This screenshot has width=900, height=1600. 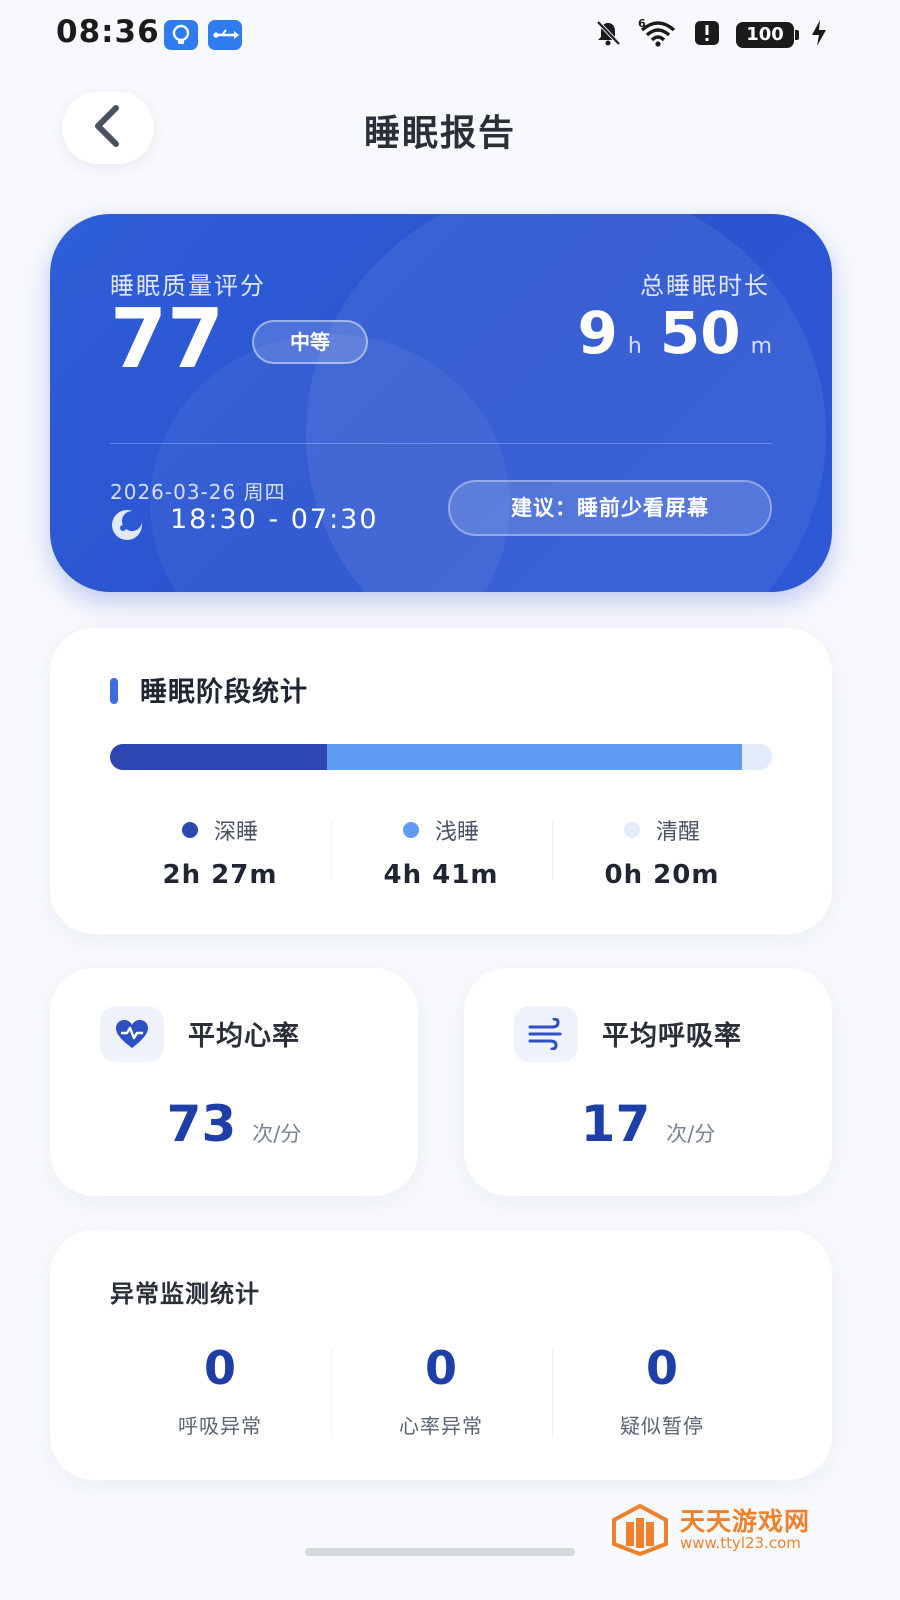 I want to click on grade-badge: 中等, so click(x=310, y=342).